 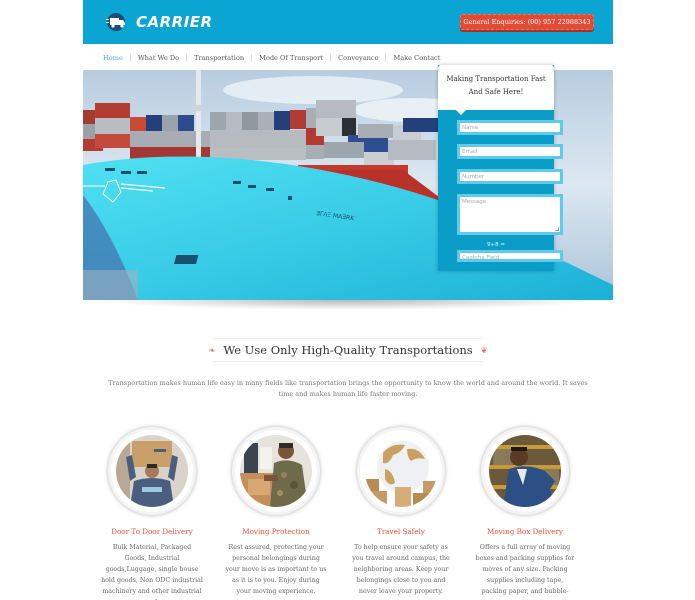 I want to click on swirl-ornament-left-icon: ❧, so click(x=212, y=350).